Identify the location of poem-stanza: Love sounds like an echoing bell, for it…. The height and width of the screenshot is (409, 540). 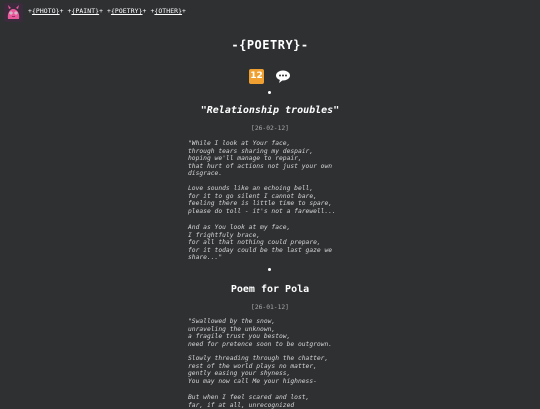
(262, 200).